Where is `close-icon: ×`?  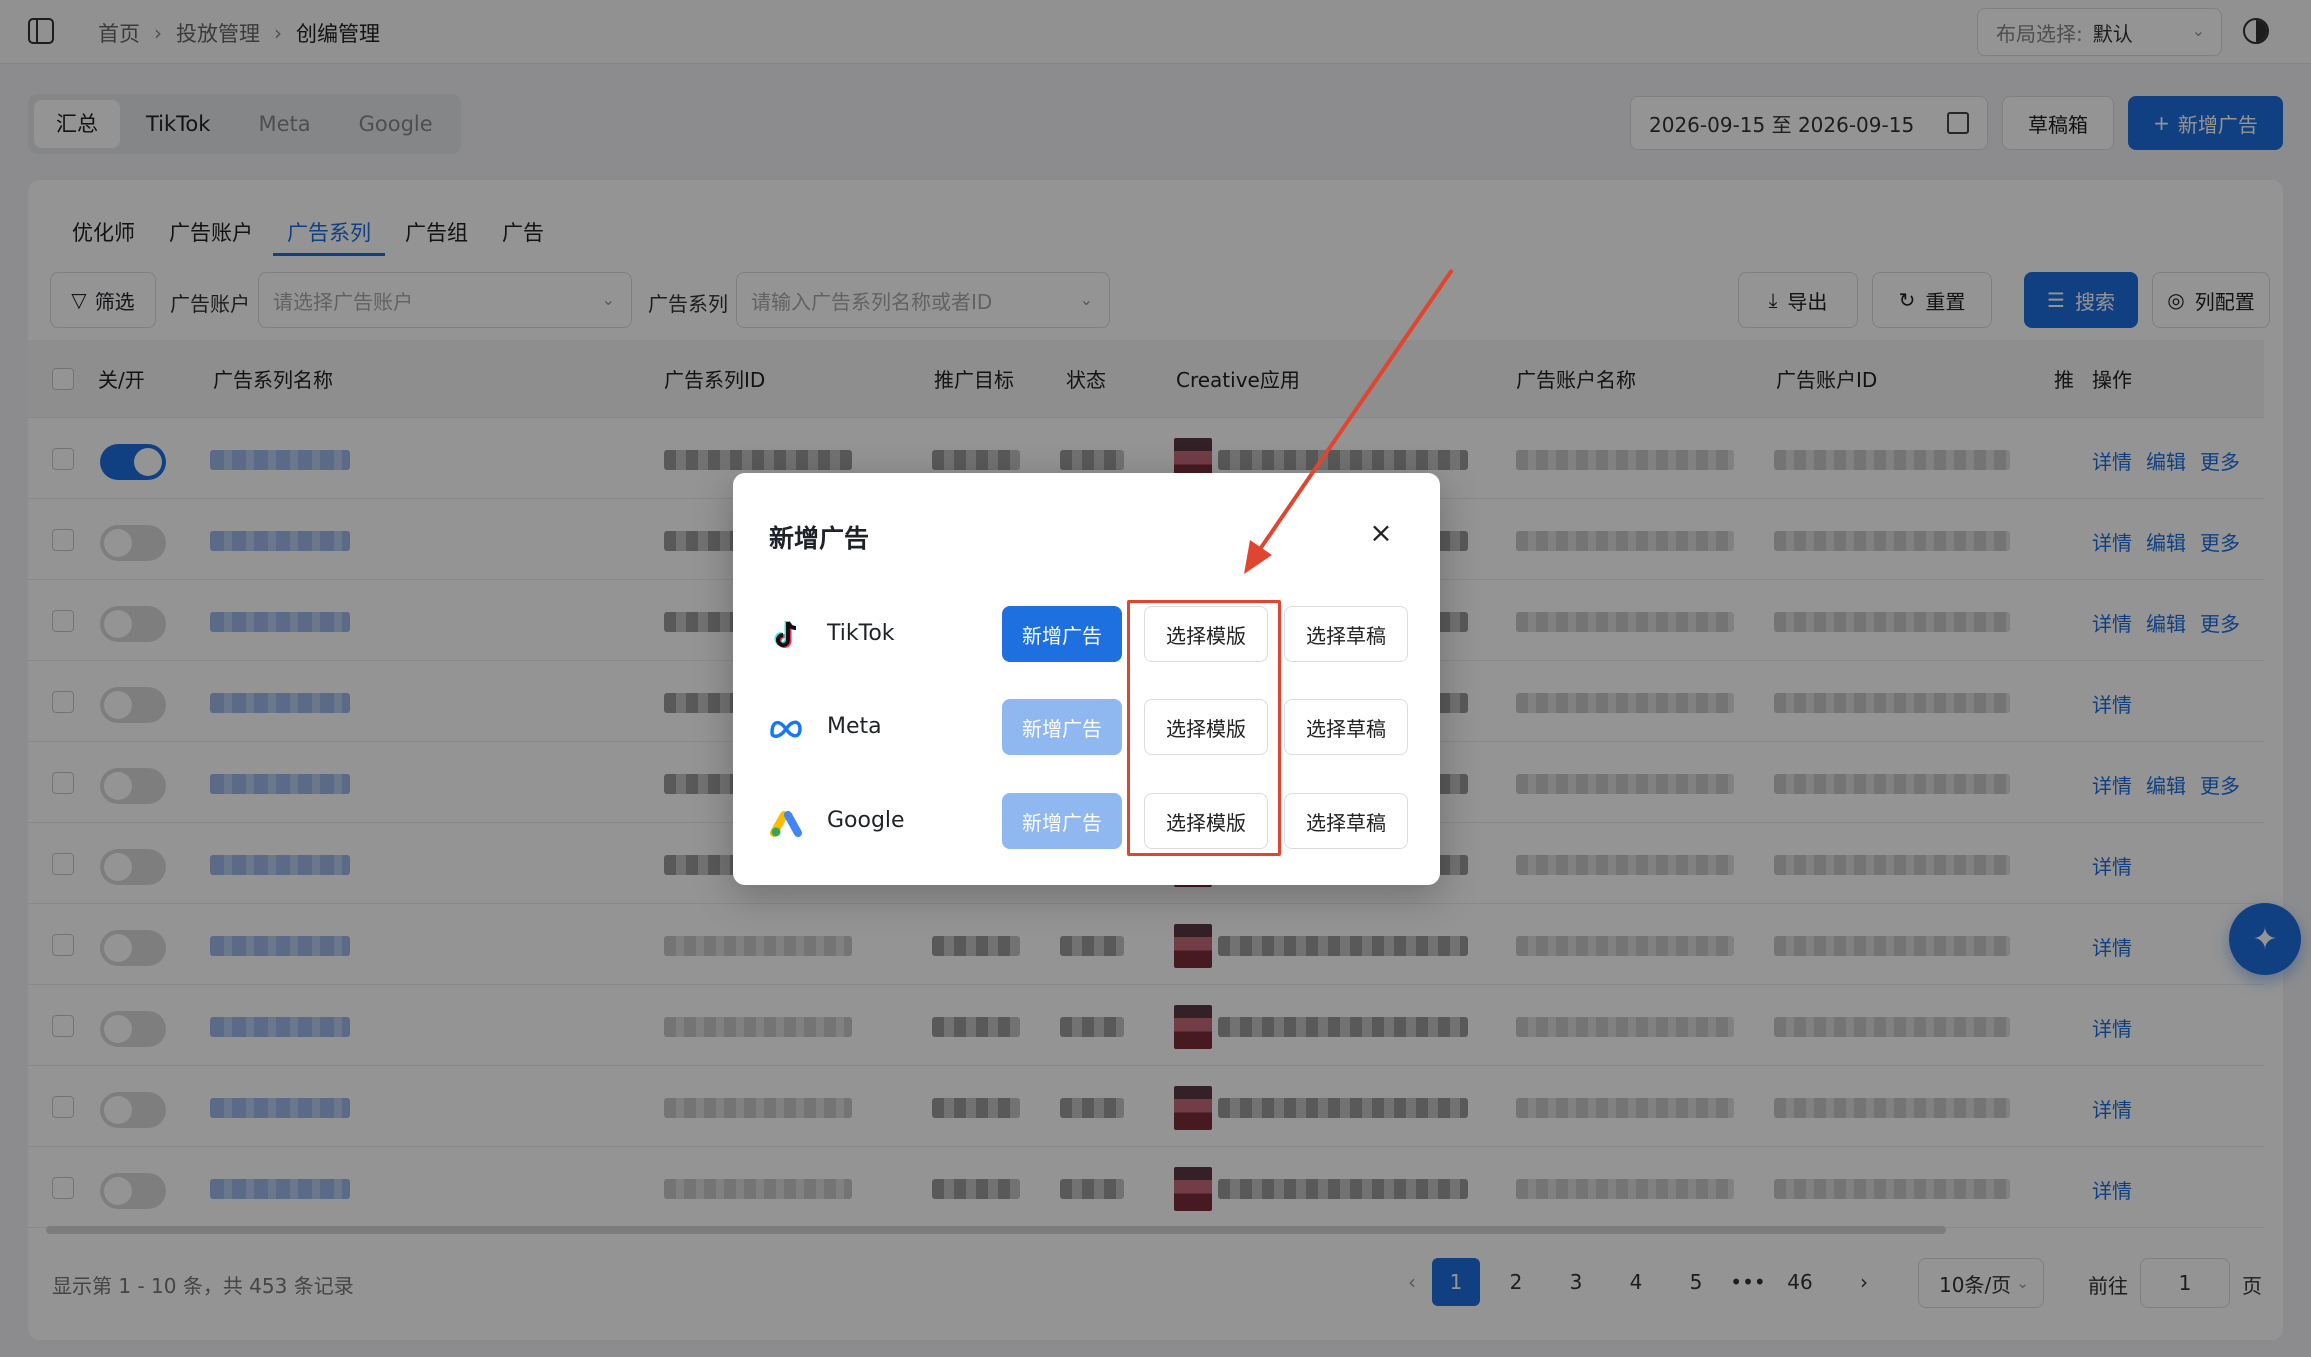 close-icon: × is located at coordinates (1381, 533).